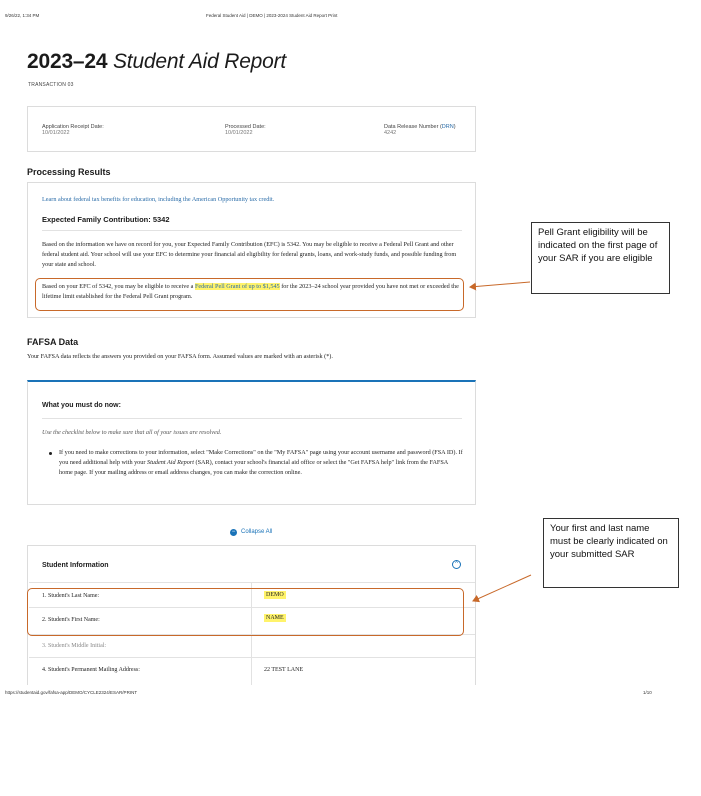 Image resolution: width=701 pixels, height=796 pixels. I want to click on annotation-arrows, so click(500, 442).